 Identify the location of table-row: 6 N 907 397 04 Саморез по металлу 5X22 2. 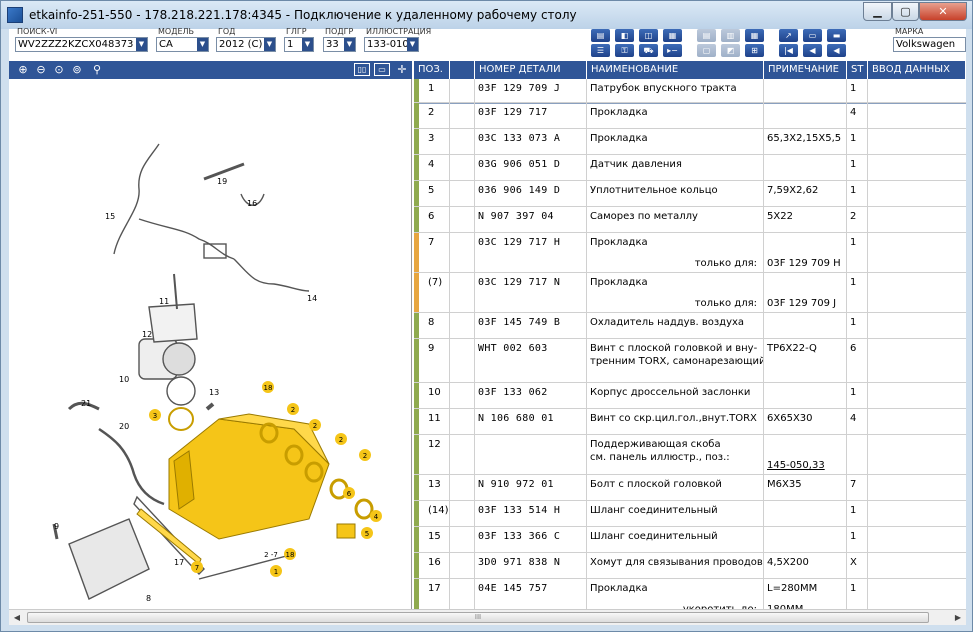
(690, 220).